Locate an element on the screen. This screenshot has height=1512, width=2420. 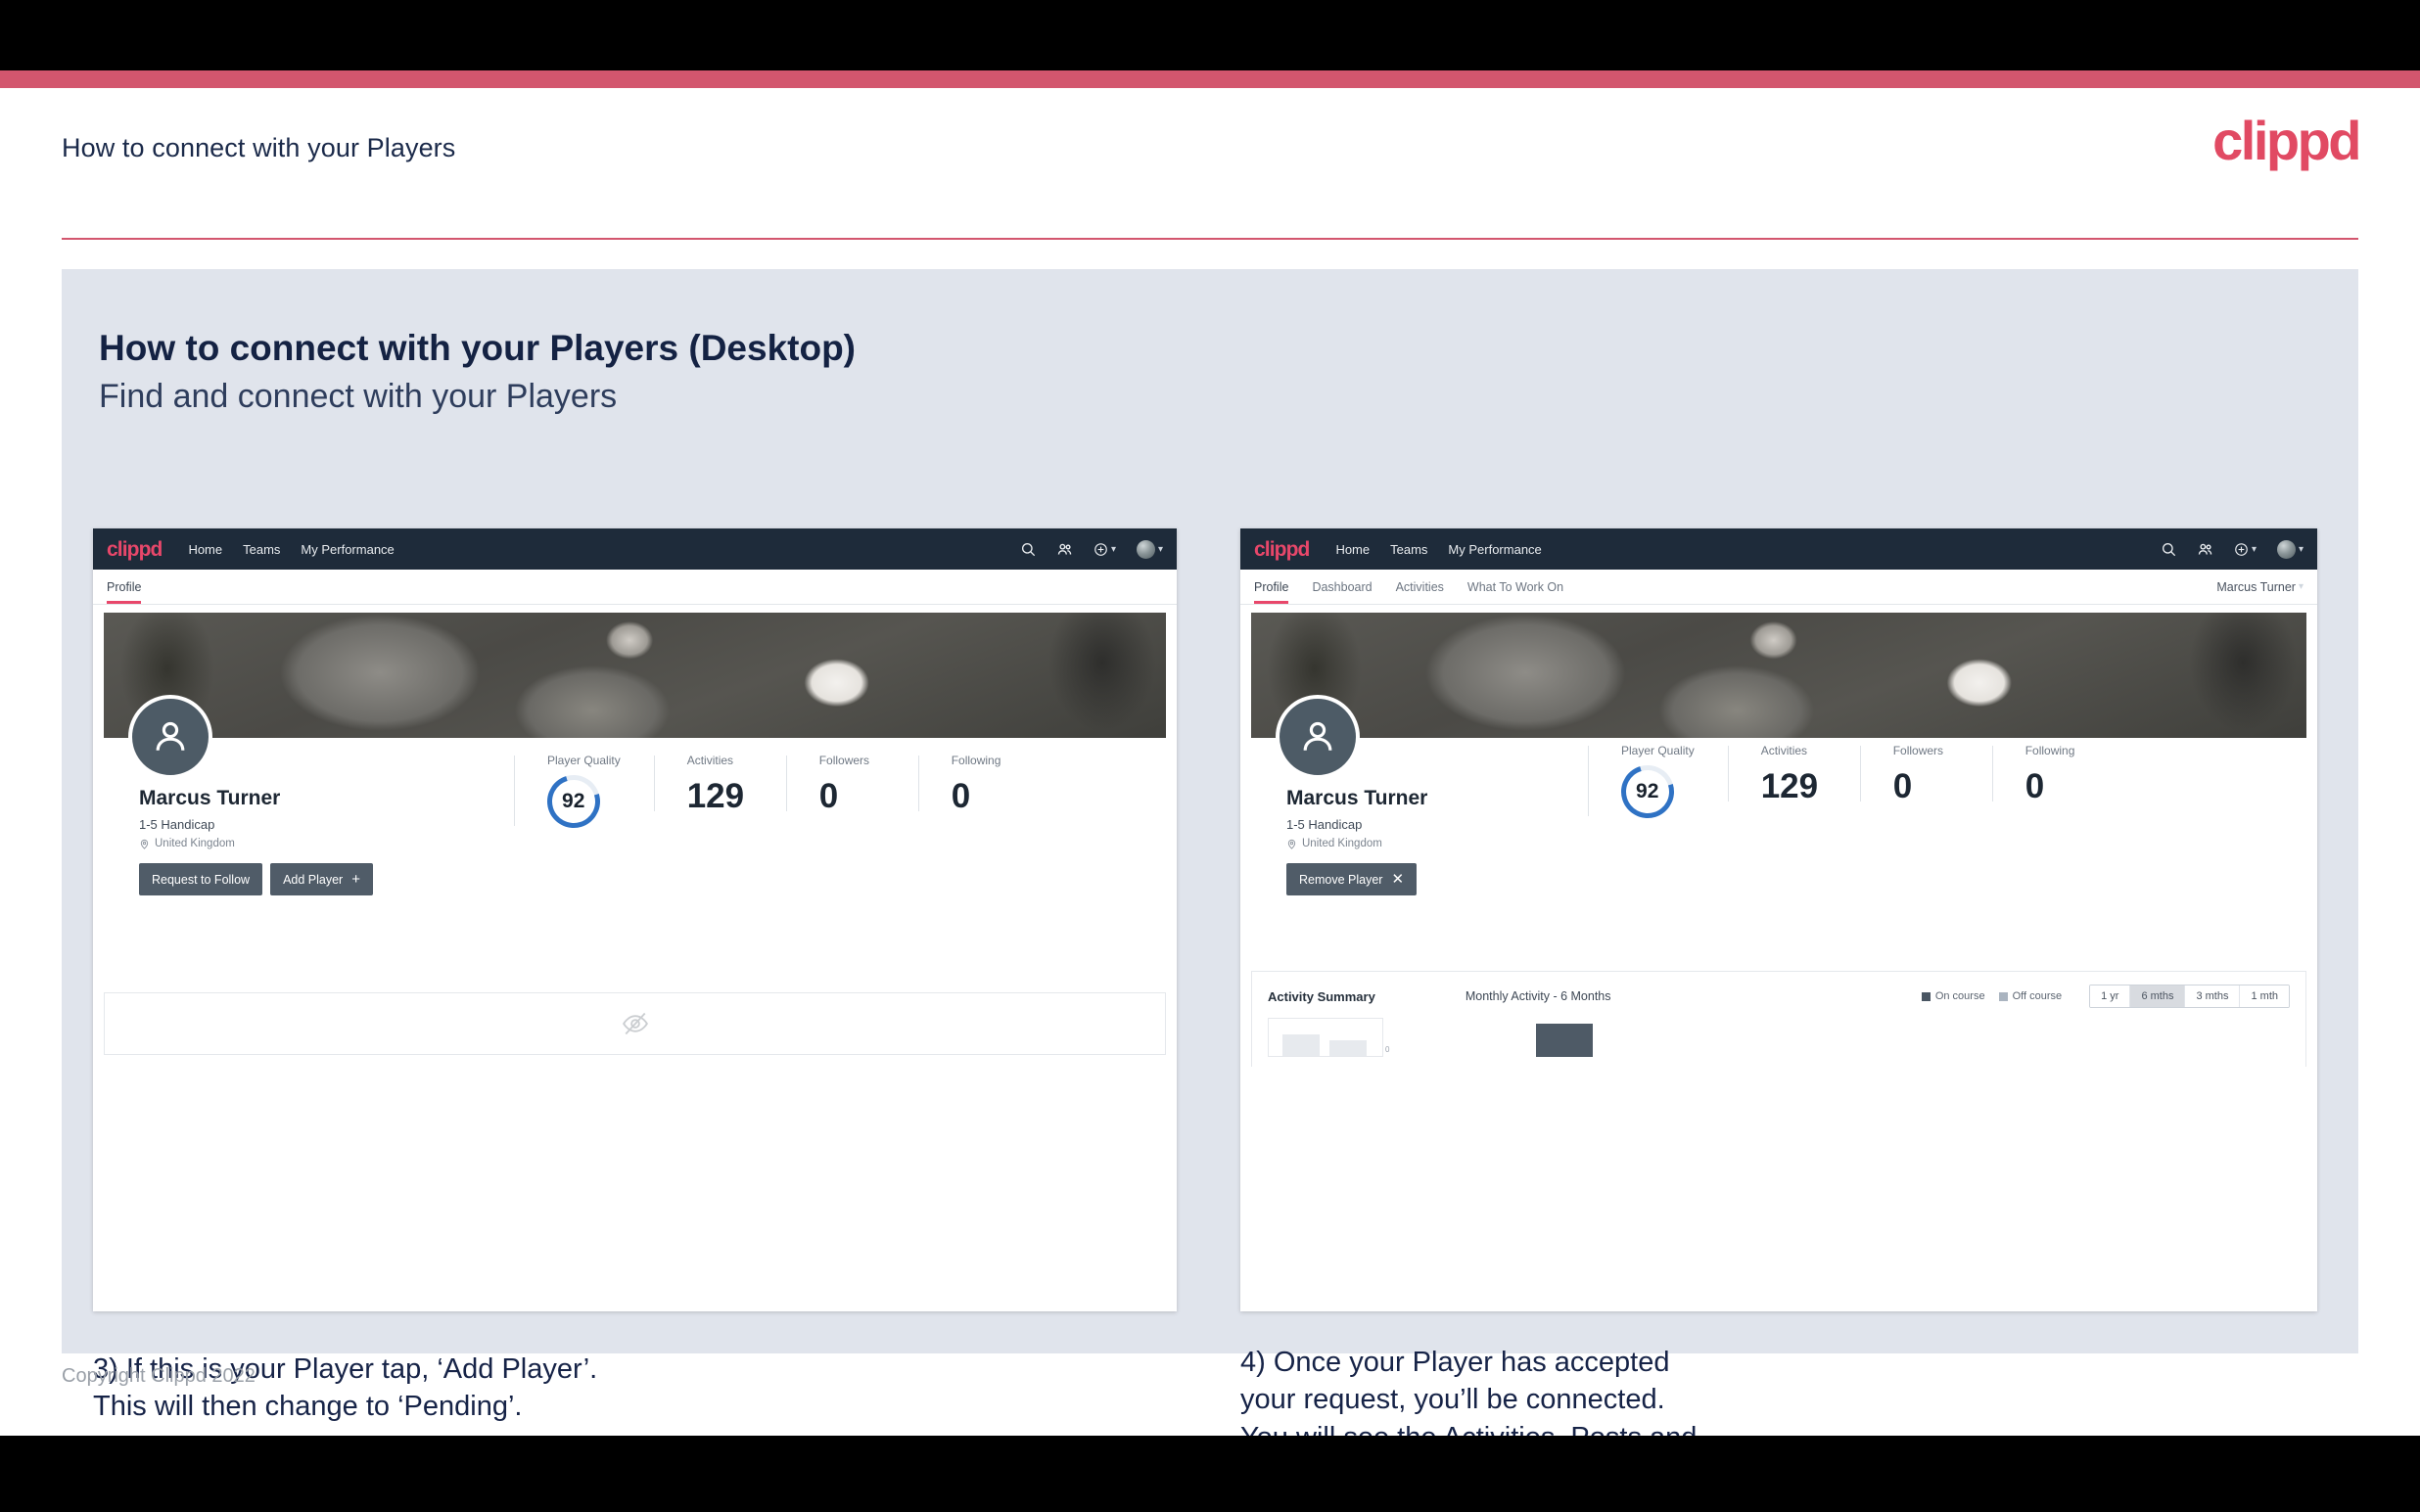
caption-line: your request, you’ll be connected. is located at coordinates (1452, 1400).